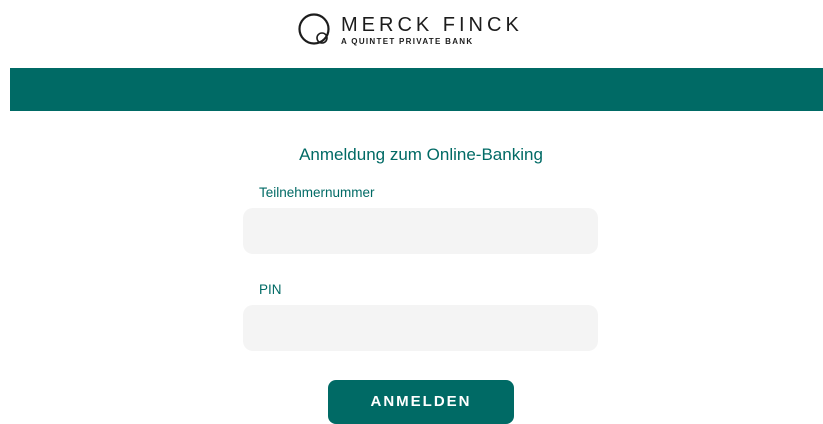 The image size is (823, 424). Describe the element at coordinates (432, 24) in the screenshot. I see `logo-name: MERCK FINCK` at that location.